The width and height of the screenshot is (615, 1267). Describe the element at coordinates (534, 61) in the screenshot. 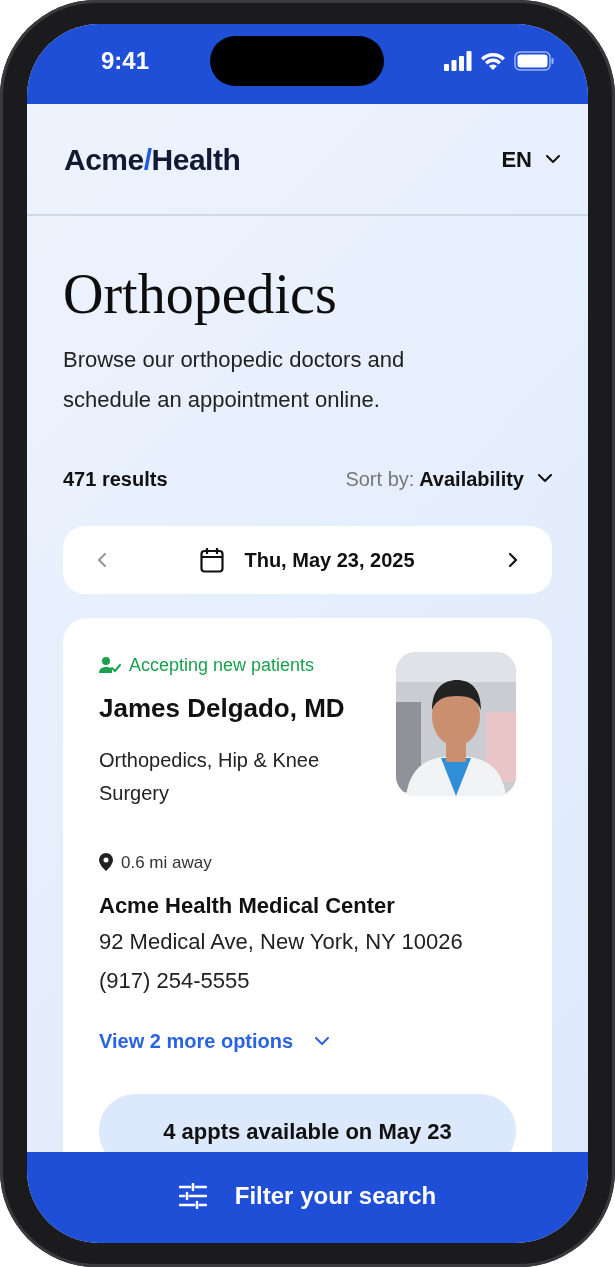

I see `battery-icon` at that location.